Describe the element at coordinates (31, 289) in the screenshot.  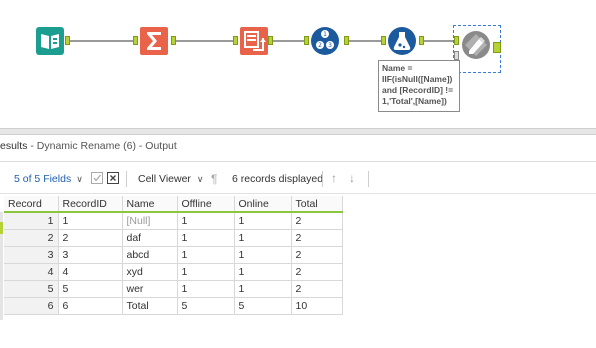
I see `record-number: 5` at that location.